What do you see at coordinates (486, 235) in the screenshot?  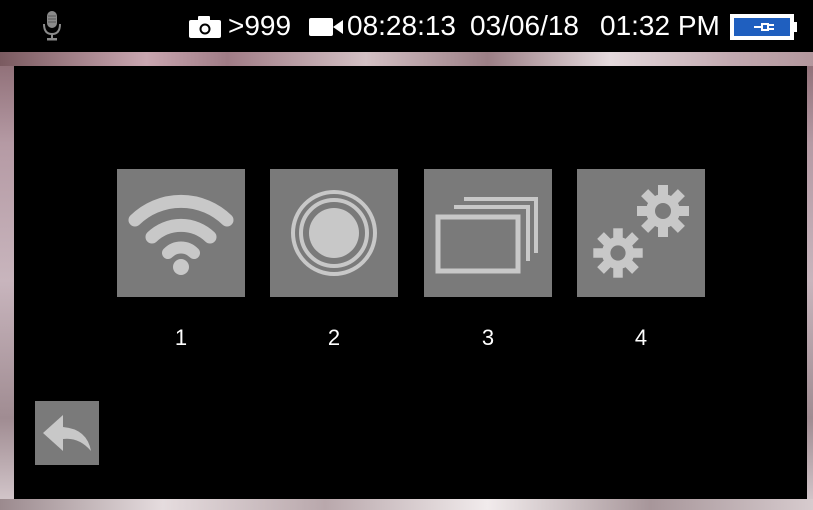 I see `gallery-icon` at bounding box center [486, 235].